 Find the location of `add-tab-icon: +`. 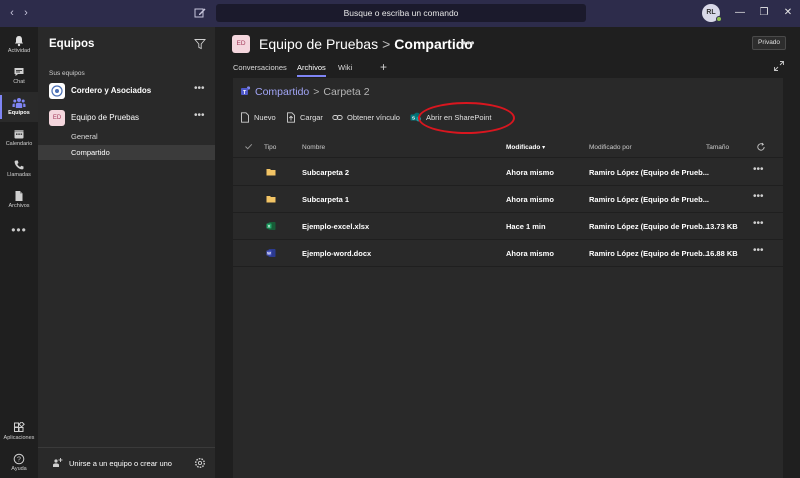

add-tab-icon: + is located at coordinates (383, 67).